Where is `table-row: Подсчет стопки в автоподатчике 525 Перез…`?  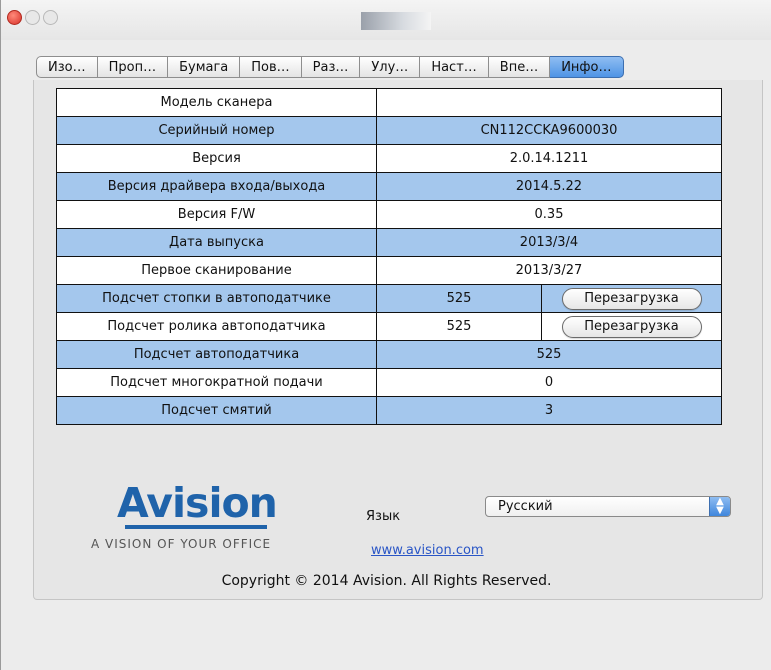
table-row: Подсчет стопки в автоподатчике 525 Перез… is located at coordinates (389, 298).